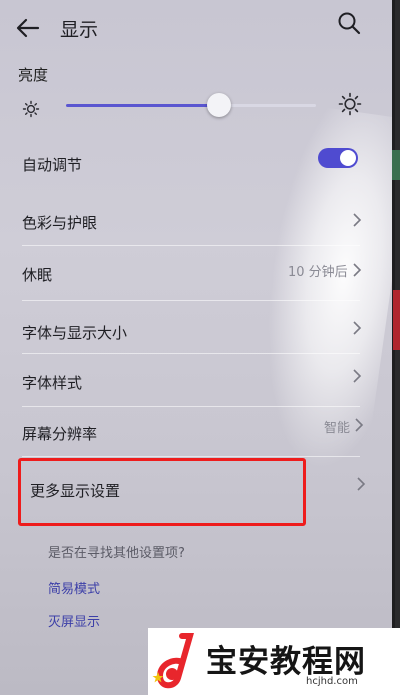  What do you see at coordinates (60, 223) in the screenshot?
I see `row-color-eye-label: 色彩与护眼` at bounding box center [60, 223].